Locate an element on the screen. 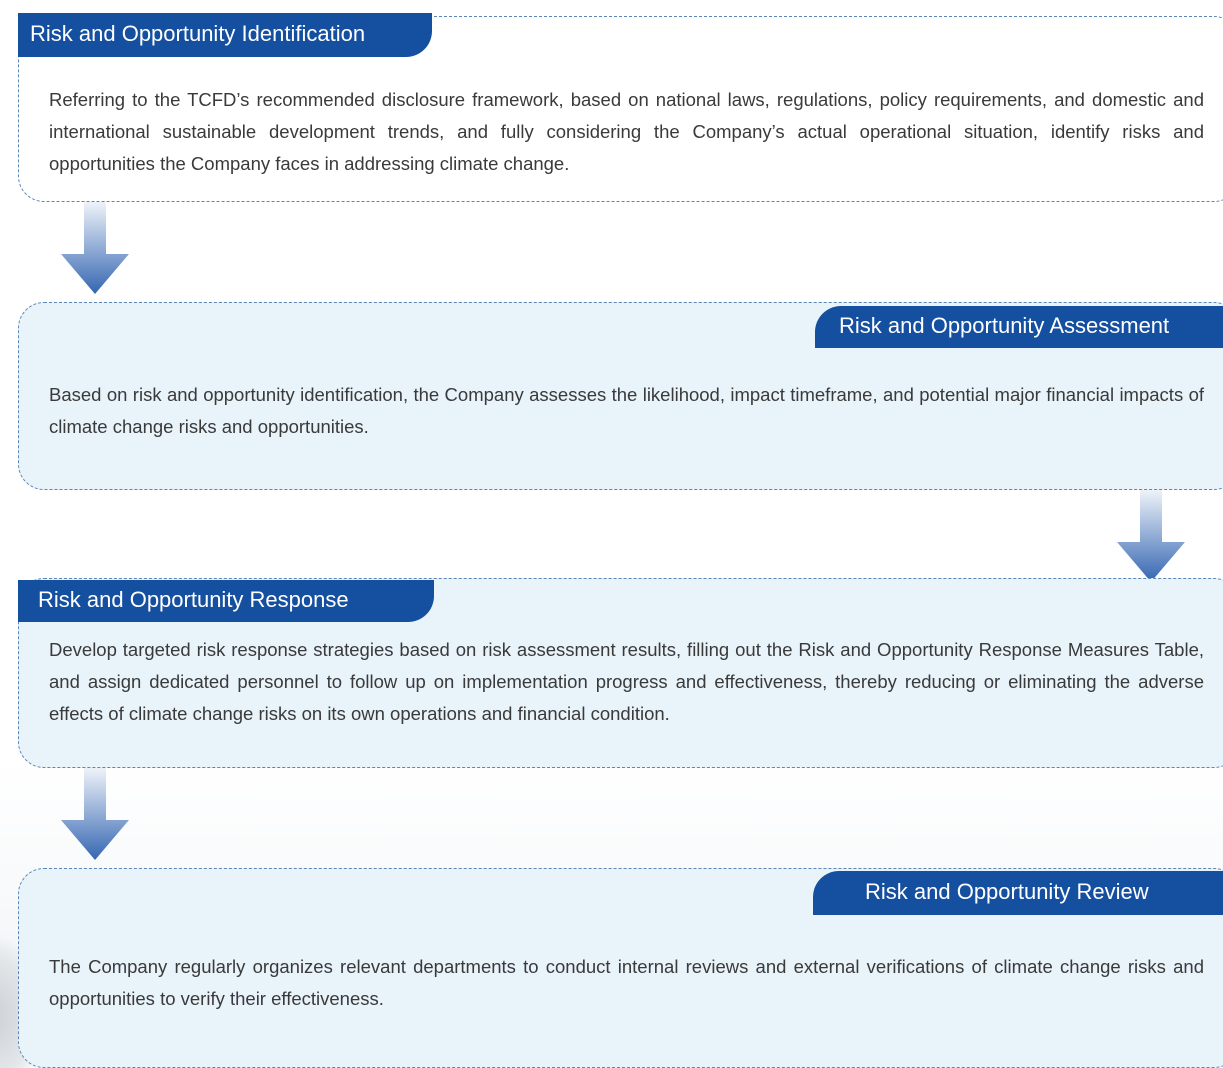  step-assessment-title: Risk and Opportunity Assessment is located at coordinates (1019, 327).